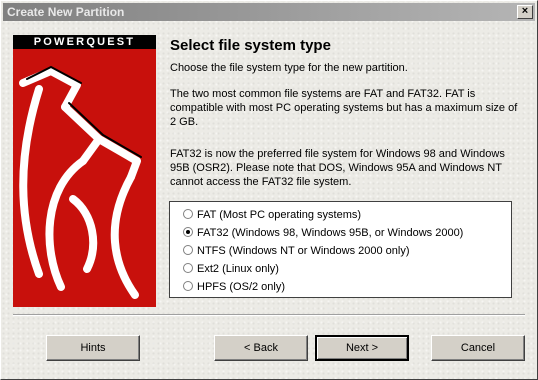 The height and width of the screenshot is (380, 538). Describe the element at coordinates (241, 287) in the screenshot. I see `option-label: HPFS (OS/2 only)` at that location.